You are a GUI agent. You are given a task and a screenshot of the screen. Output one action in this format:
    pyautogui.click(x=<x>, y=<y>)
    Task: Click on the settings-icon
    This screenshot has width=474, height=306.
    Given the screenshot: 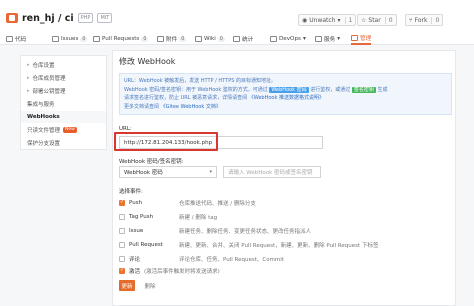 What is the action you would take?
    pyautogui.click(x=354, y=38)
    